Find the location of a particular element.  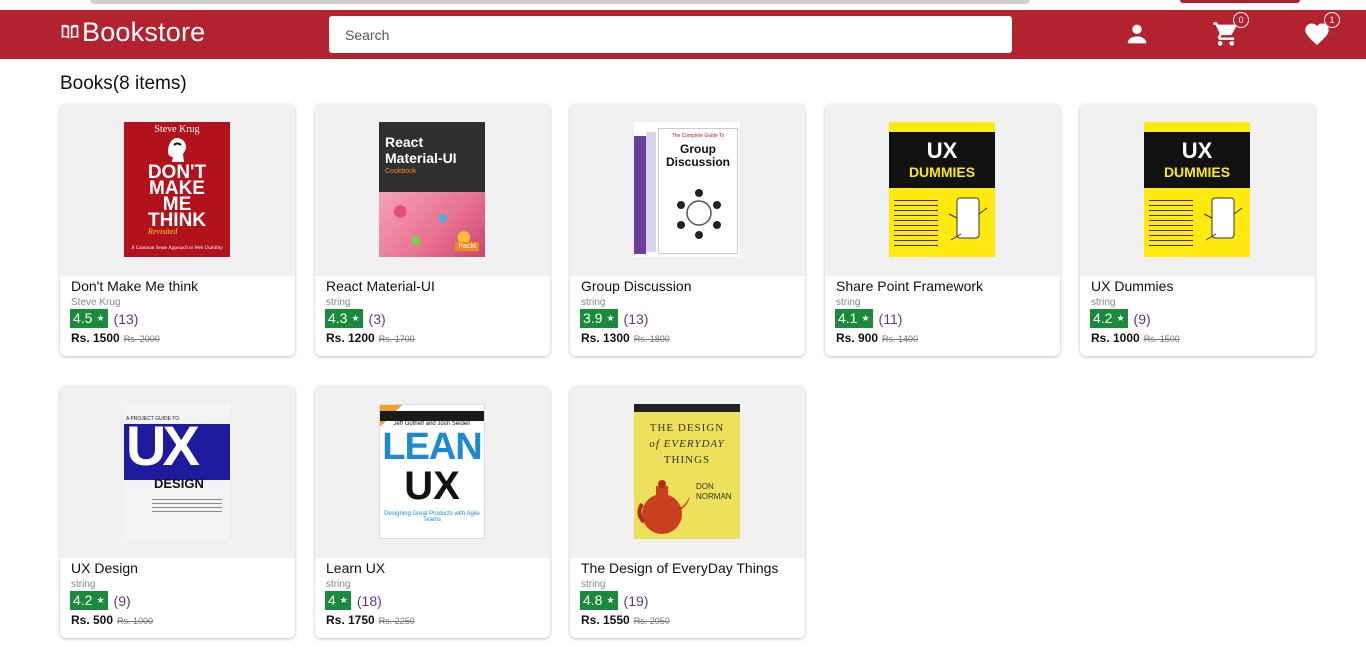

current-price: Rs. 1750 is located at coordinates (350, 620).